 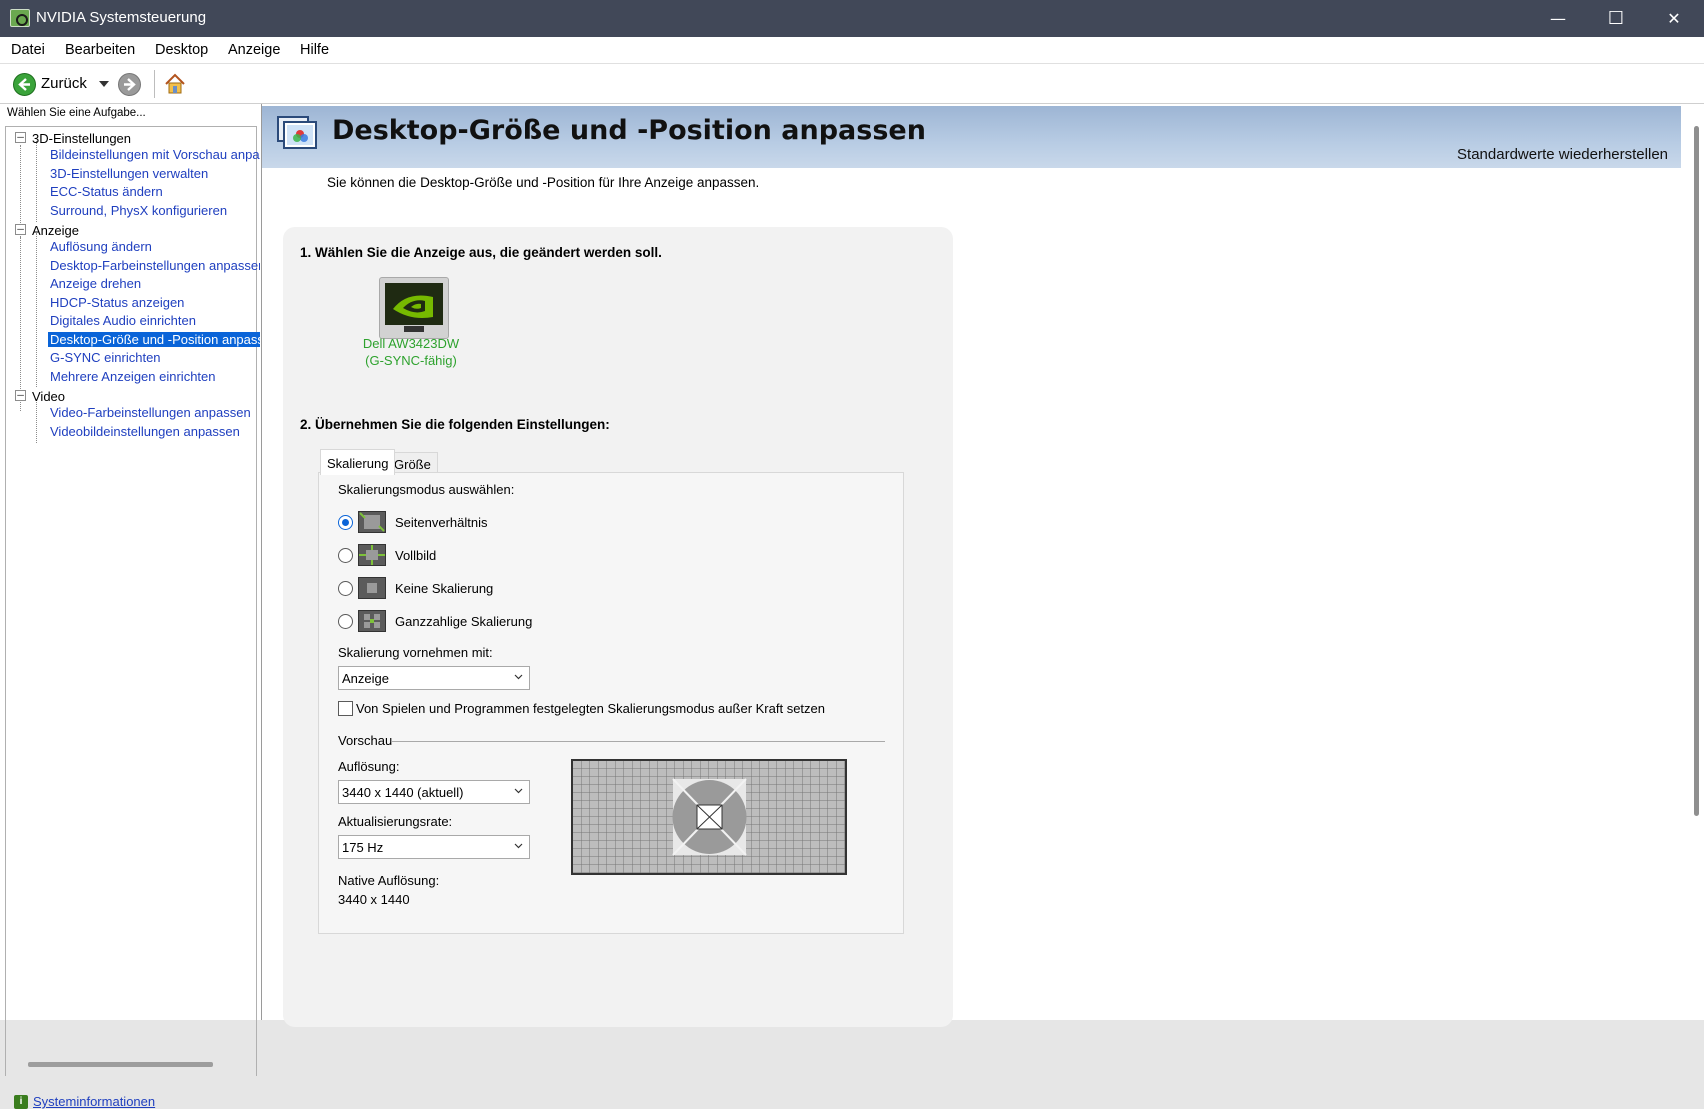 What do you see at coordinates (94, 1101) in the screenshot?
I see `systeminformationen-label: Systeminformationen` at bounding box center [94, 1101].